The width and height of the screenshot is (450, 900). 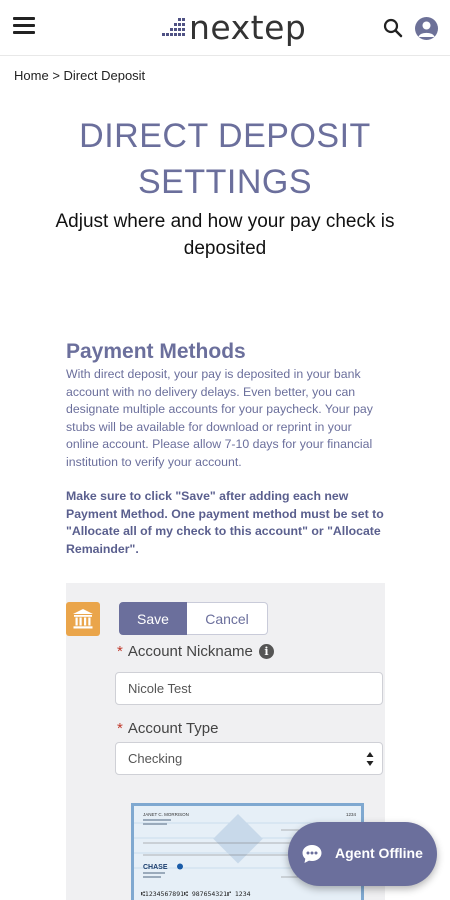 I want to click on payment-methods-heading: Payment Methods, so click(x=156, y=351).